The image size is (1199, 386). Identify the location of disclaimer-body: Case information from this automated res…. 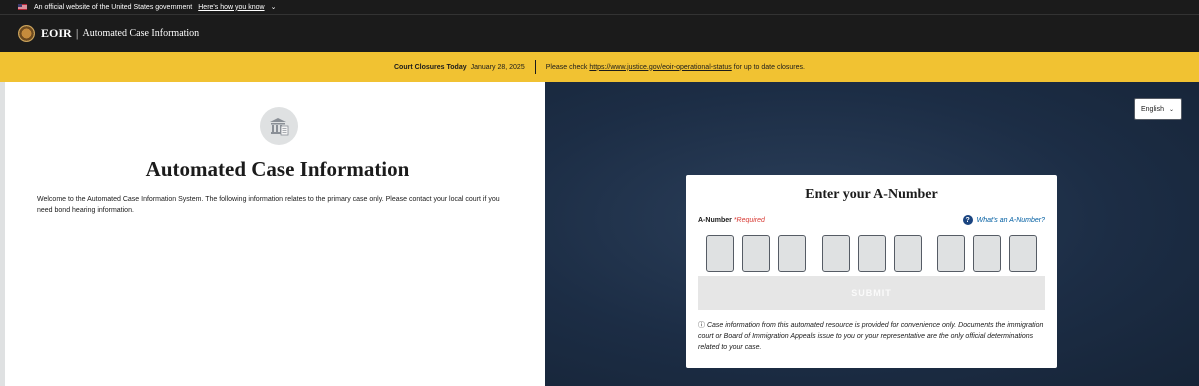
(871, 336).